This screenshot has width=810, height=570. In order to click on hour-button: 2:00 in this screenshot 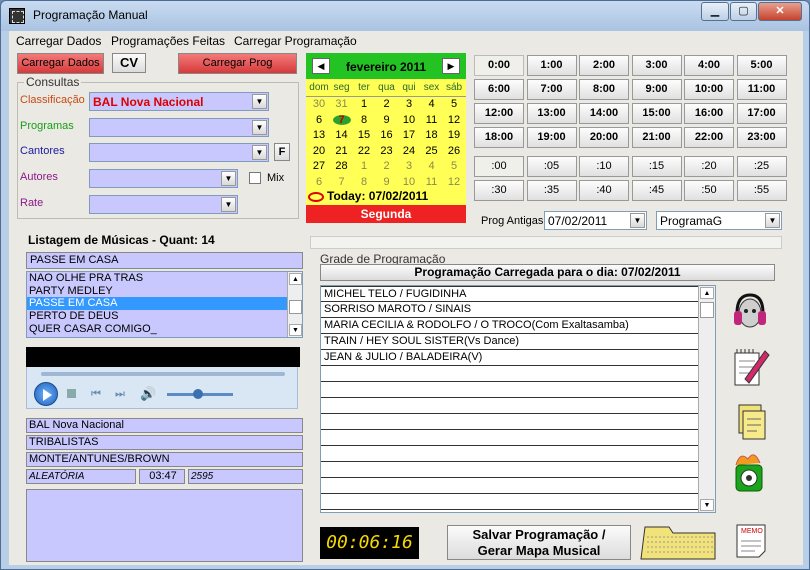, I will do `click(604, 65)`.